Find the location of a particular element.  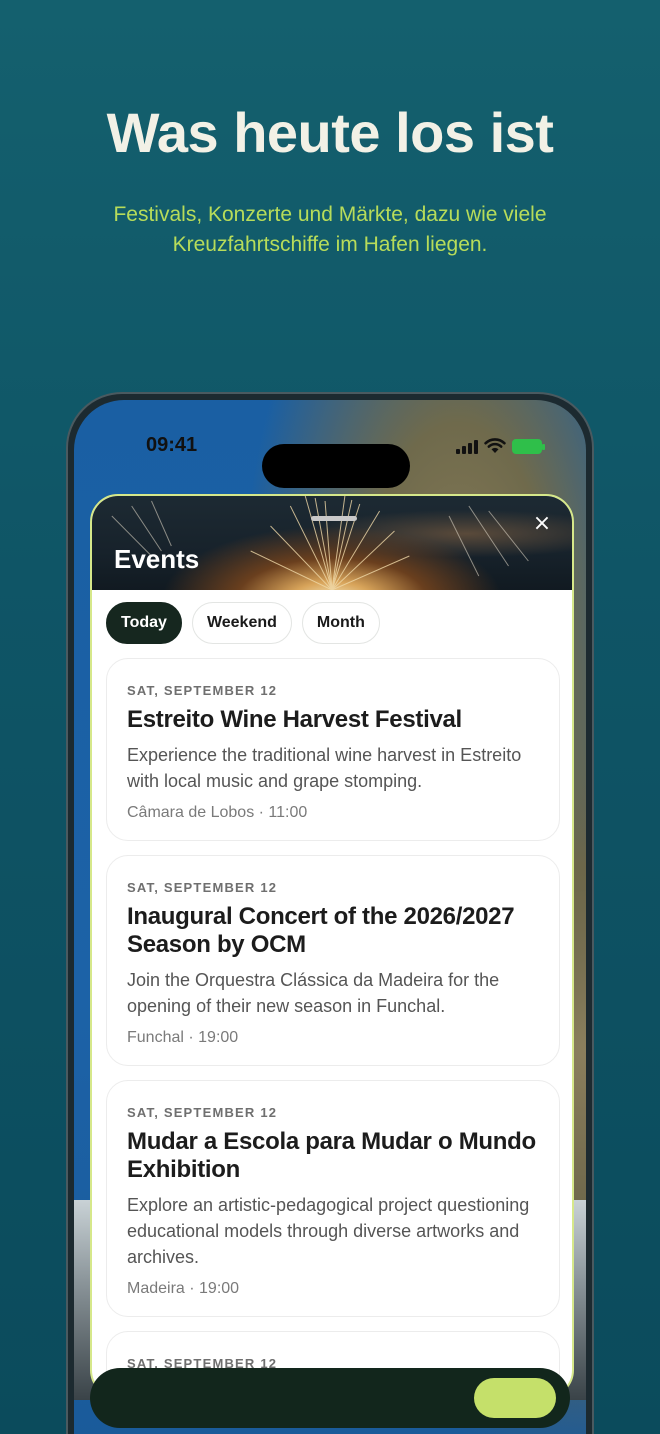

filter-tabs: Today Weekend Month is located at coordinates (243, 623).